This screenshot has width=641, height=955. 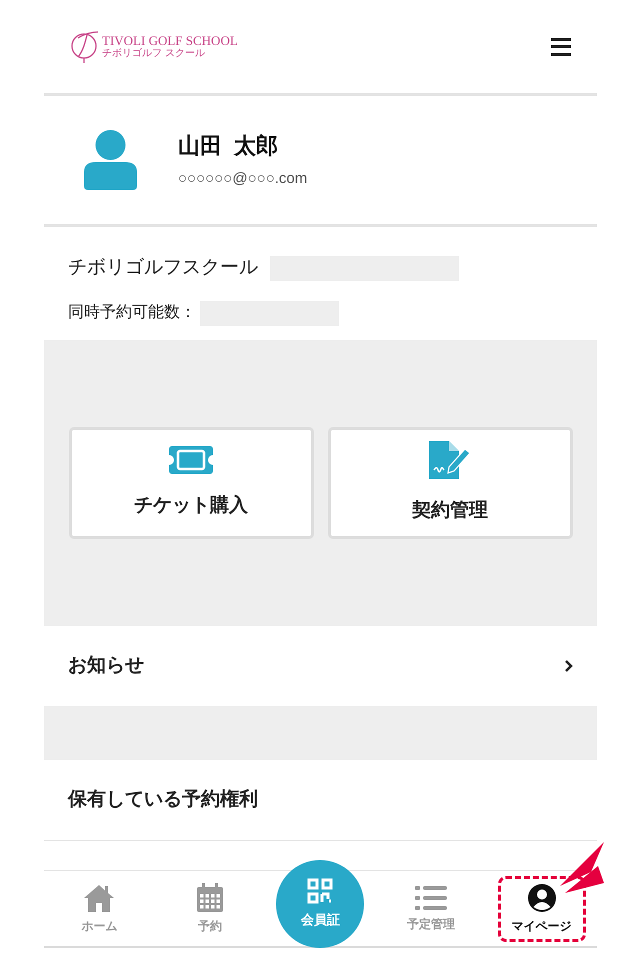 What do you see at coordinates (191, 483) in the screenshot?
I see `menu-card: チケット購入` at bounding box center [191, 483].